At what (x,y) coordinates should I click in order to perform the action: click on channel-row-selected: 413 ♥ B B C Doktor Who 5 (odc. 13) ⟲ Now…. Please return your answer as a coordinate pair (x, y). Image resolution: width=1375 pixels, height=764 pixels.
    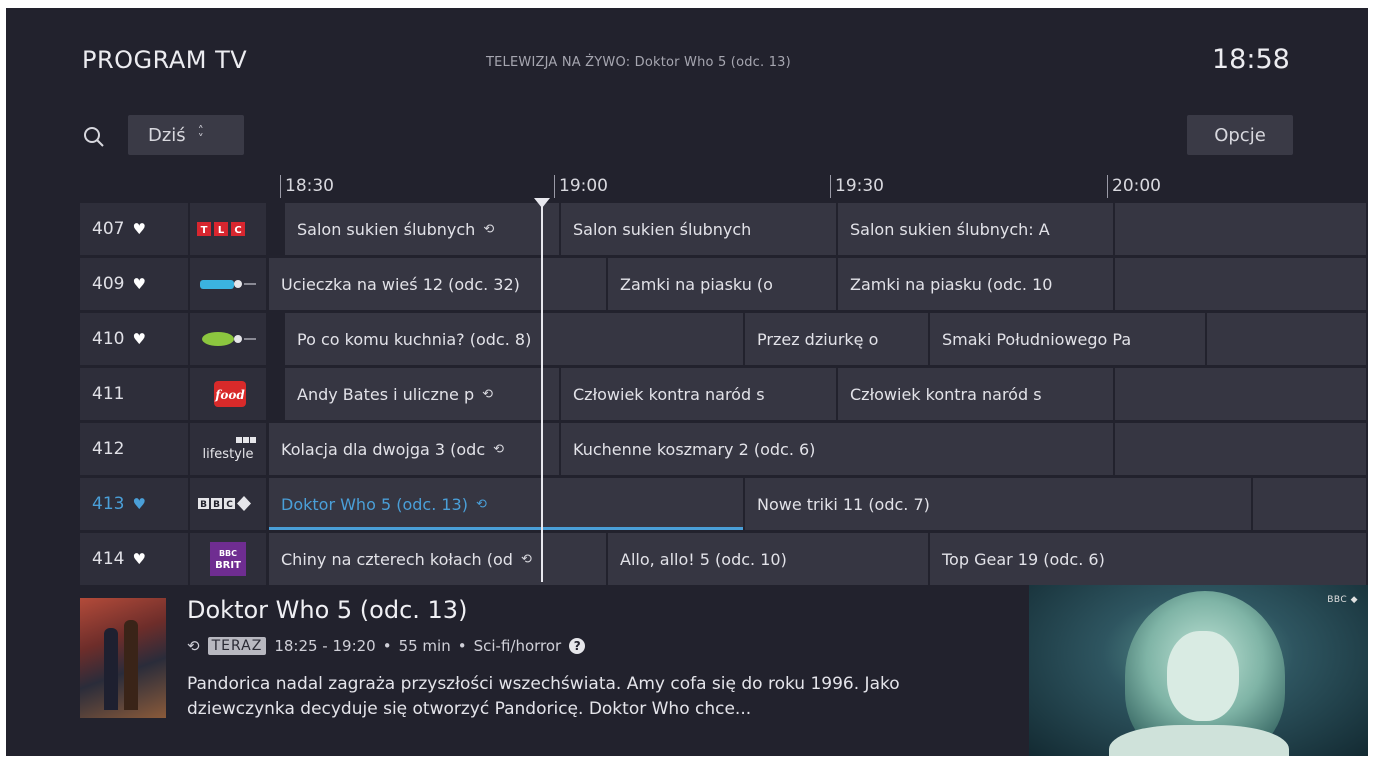
    Looking at the image, I should click on (724, 504).